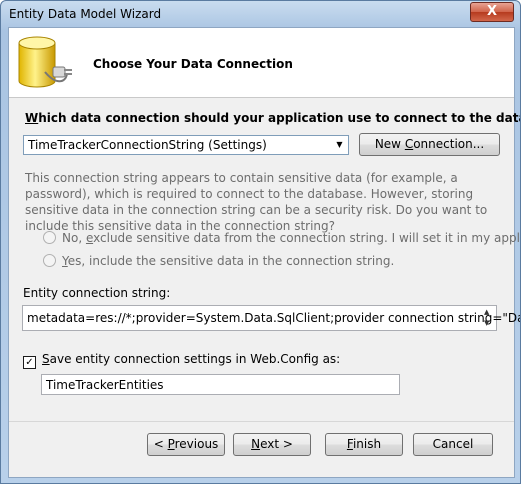  What do you see at coordinates (97, 293) in the screenshot?
I see `entity-connection-label: Entity connection string:` at bounding box center [97, 293].